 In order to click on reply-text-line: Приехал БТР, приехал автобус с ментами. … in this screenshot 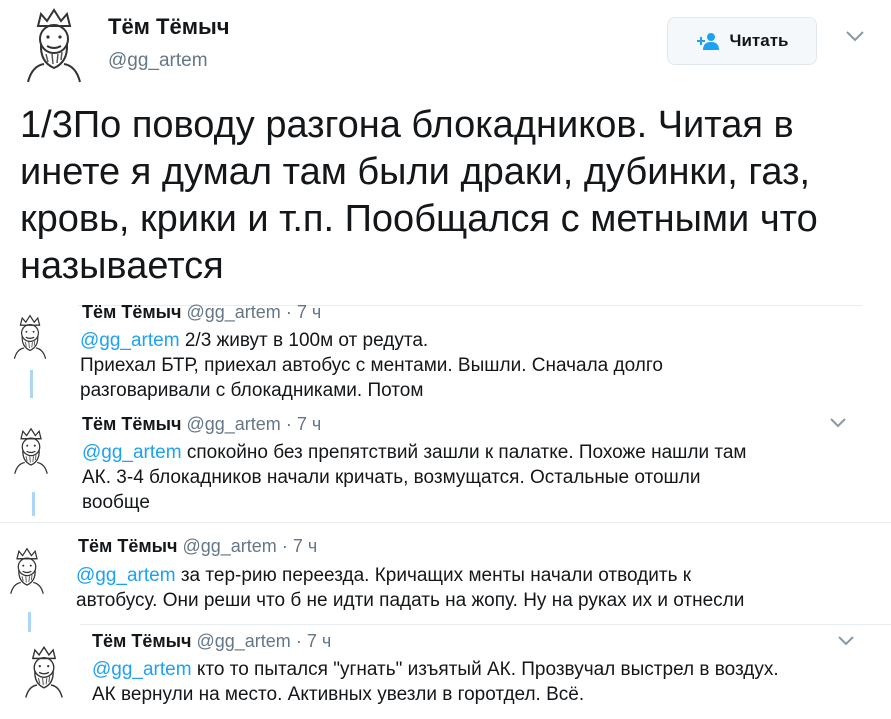, I will do `click(371, 365)`.